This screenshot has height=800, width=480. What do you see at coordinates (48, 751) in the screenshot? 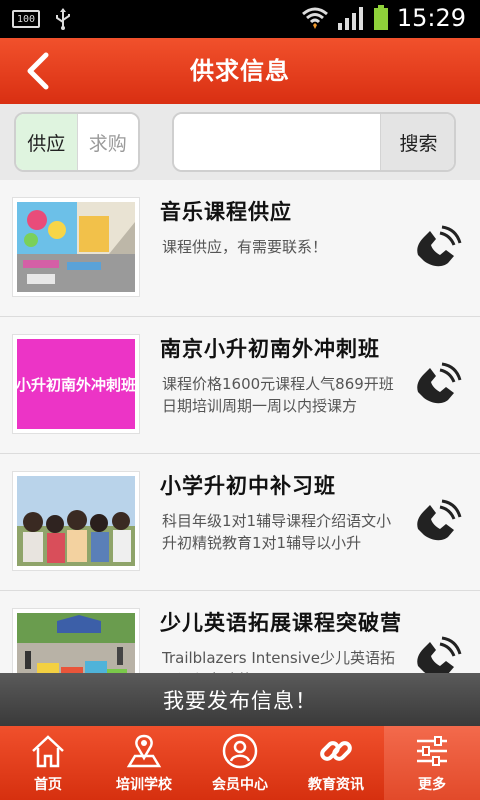
I see `home-icon` at bounding box center [48, 751].